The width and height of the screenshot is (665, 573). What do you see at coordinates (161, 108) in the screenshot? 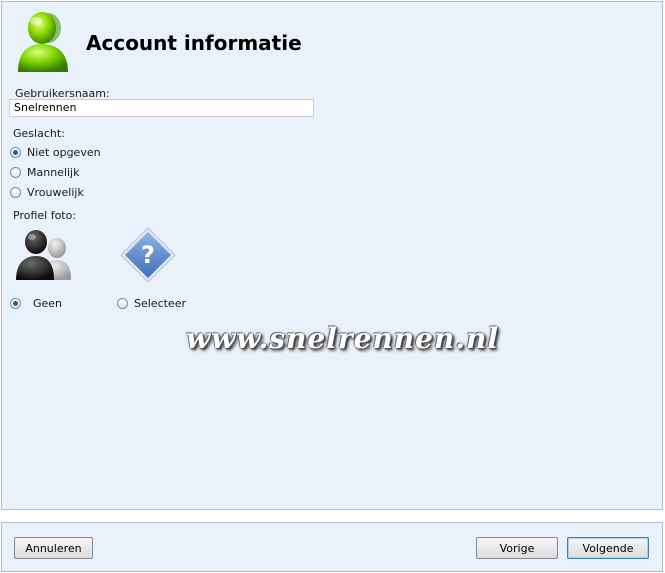
I see `username-field` at bounding box center [161, 108].